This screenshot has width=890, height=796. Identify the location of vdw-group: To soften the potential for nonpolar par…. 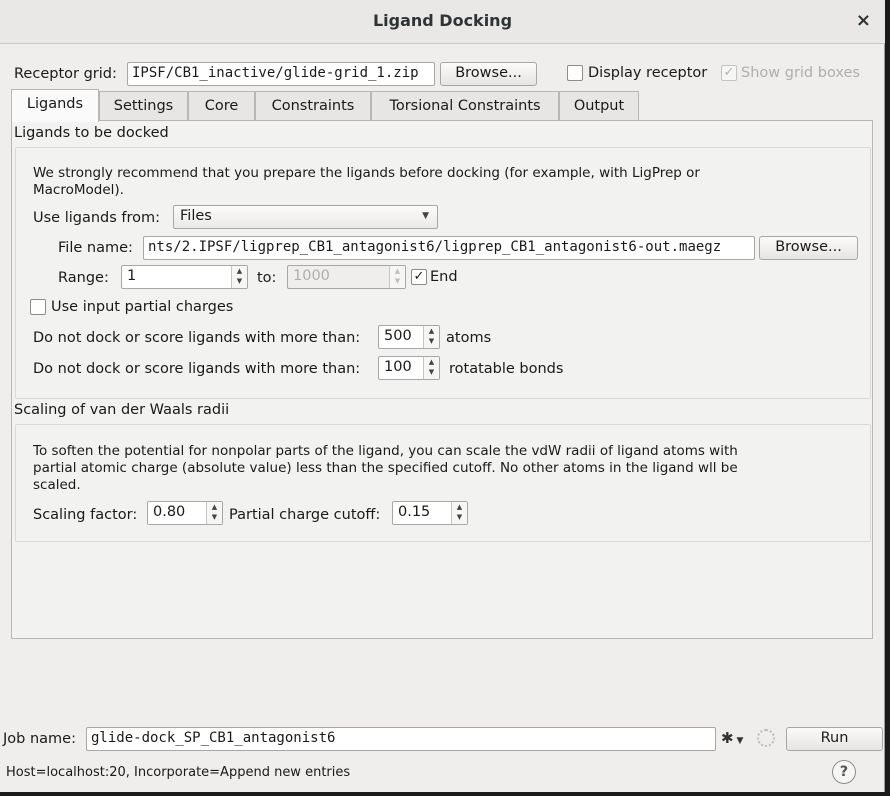
(443, 483).